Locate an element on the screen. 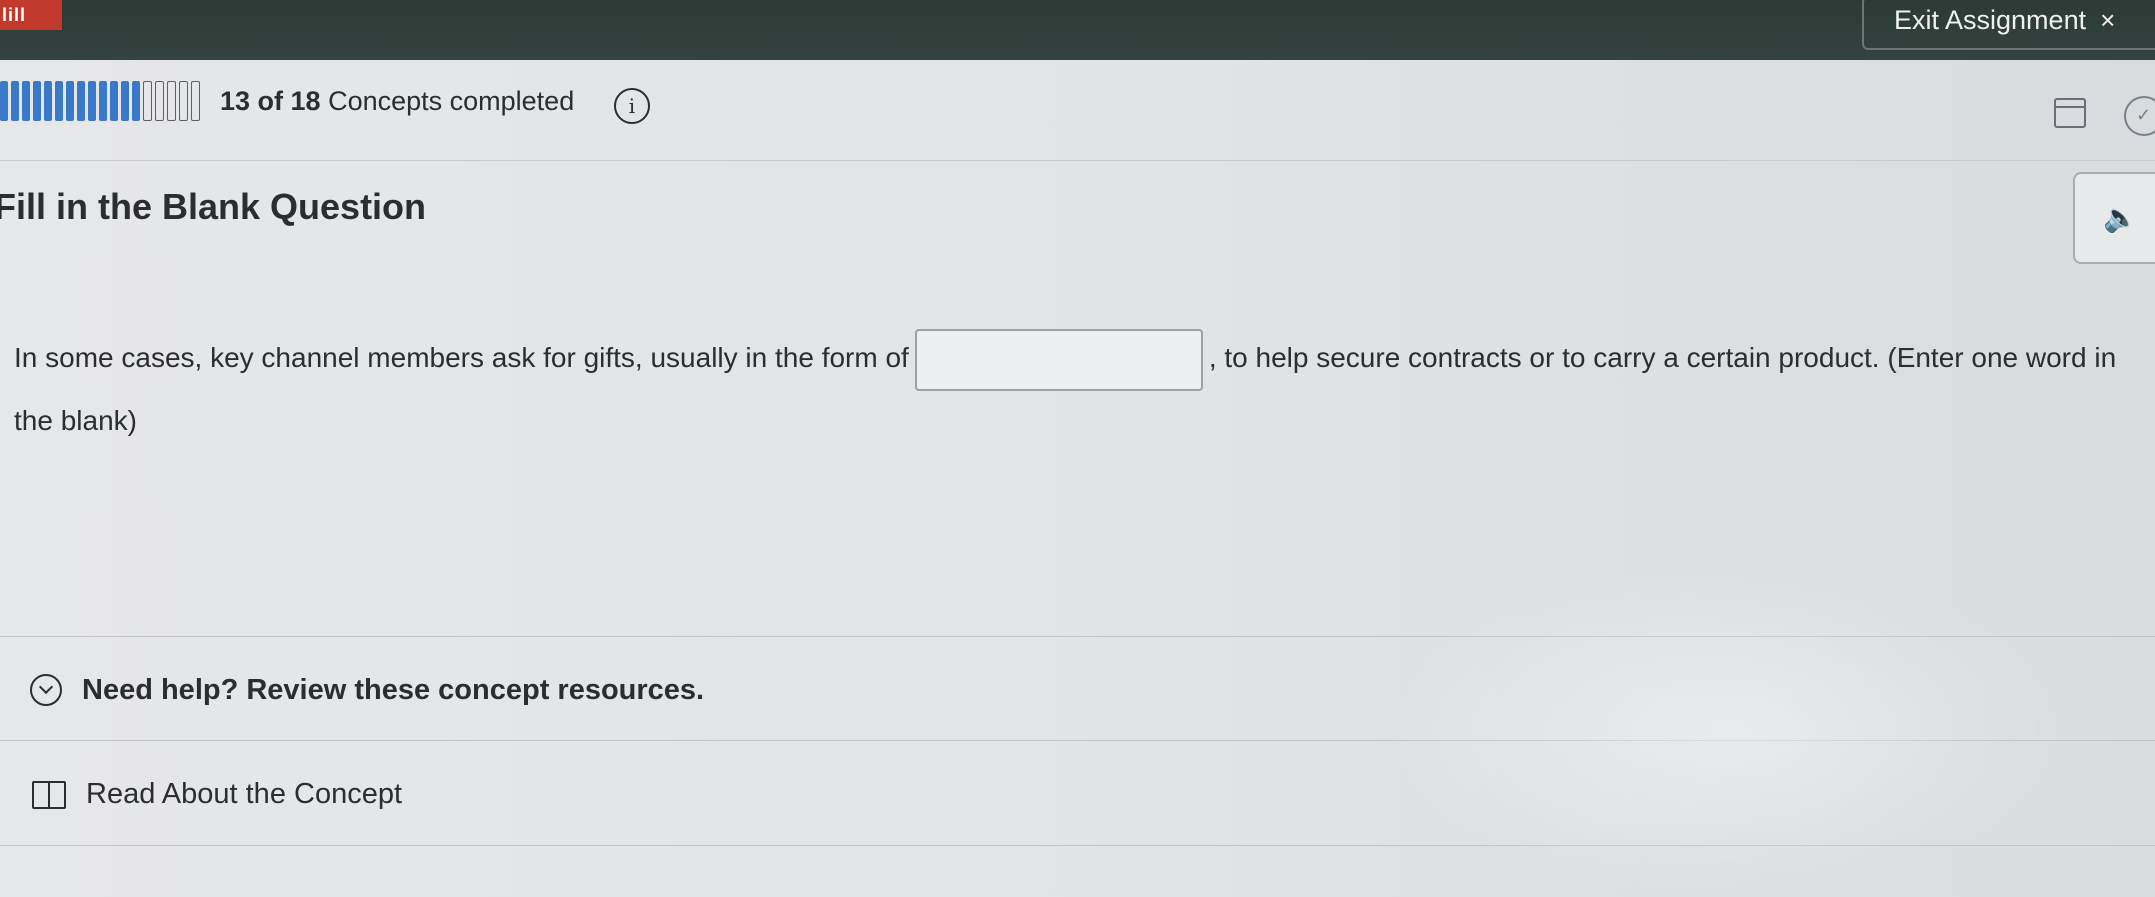 This screenshot has height=897, width=2155. progress-label: Concepts completed is located at coordinates (451, 101).